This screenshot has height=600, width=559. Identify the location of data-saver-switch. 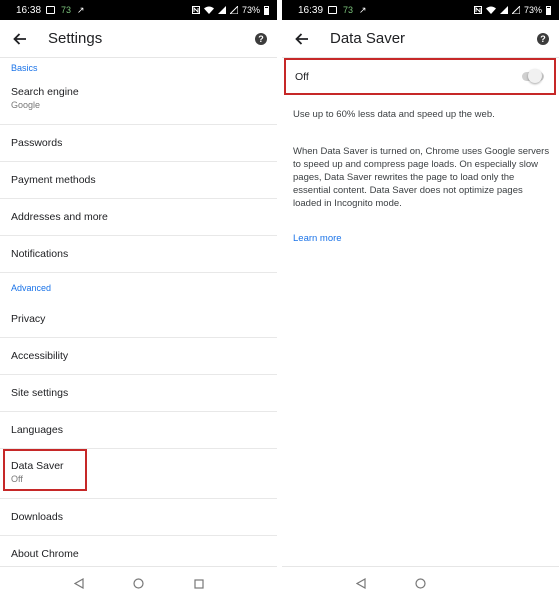
(533, 76).